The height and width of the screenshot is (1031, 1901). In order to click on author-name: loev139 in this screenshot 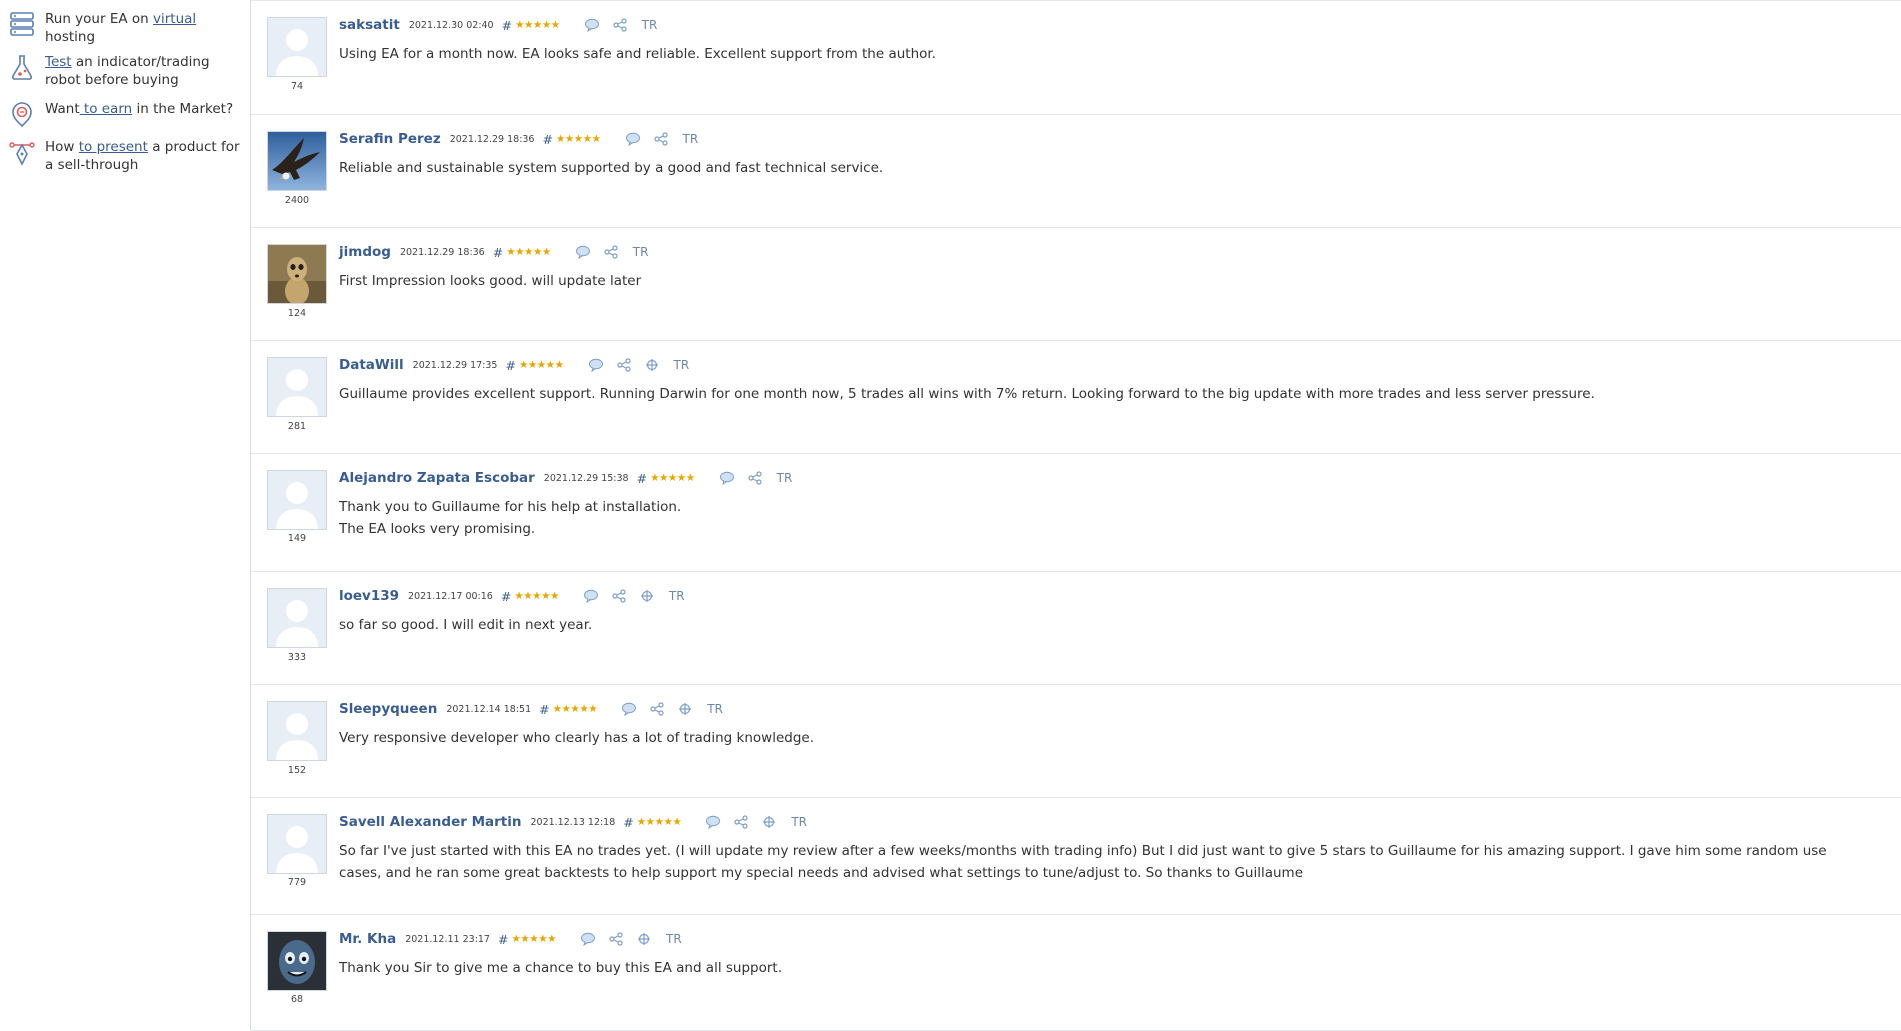, I will do `click(369, 596)`.